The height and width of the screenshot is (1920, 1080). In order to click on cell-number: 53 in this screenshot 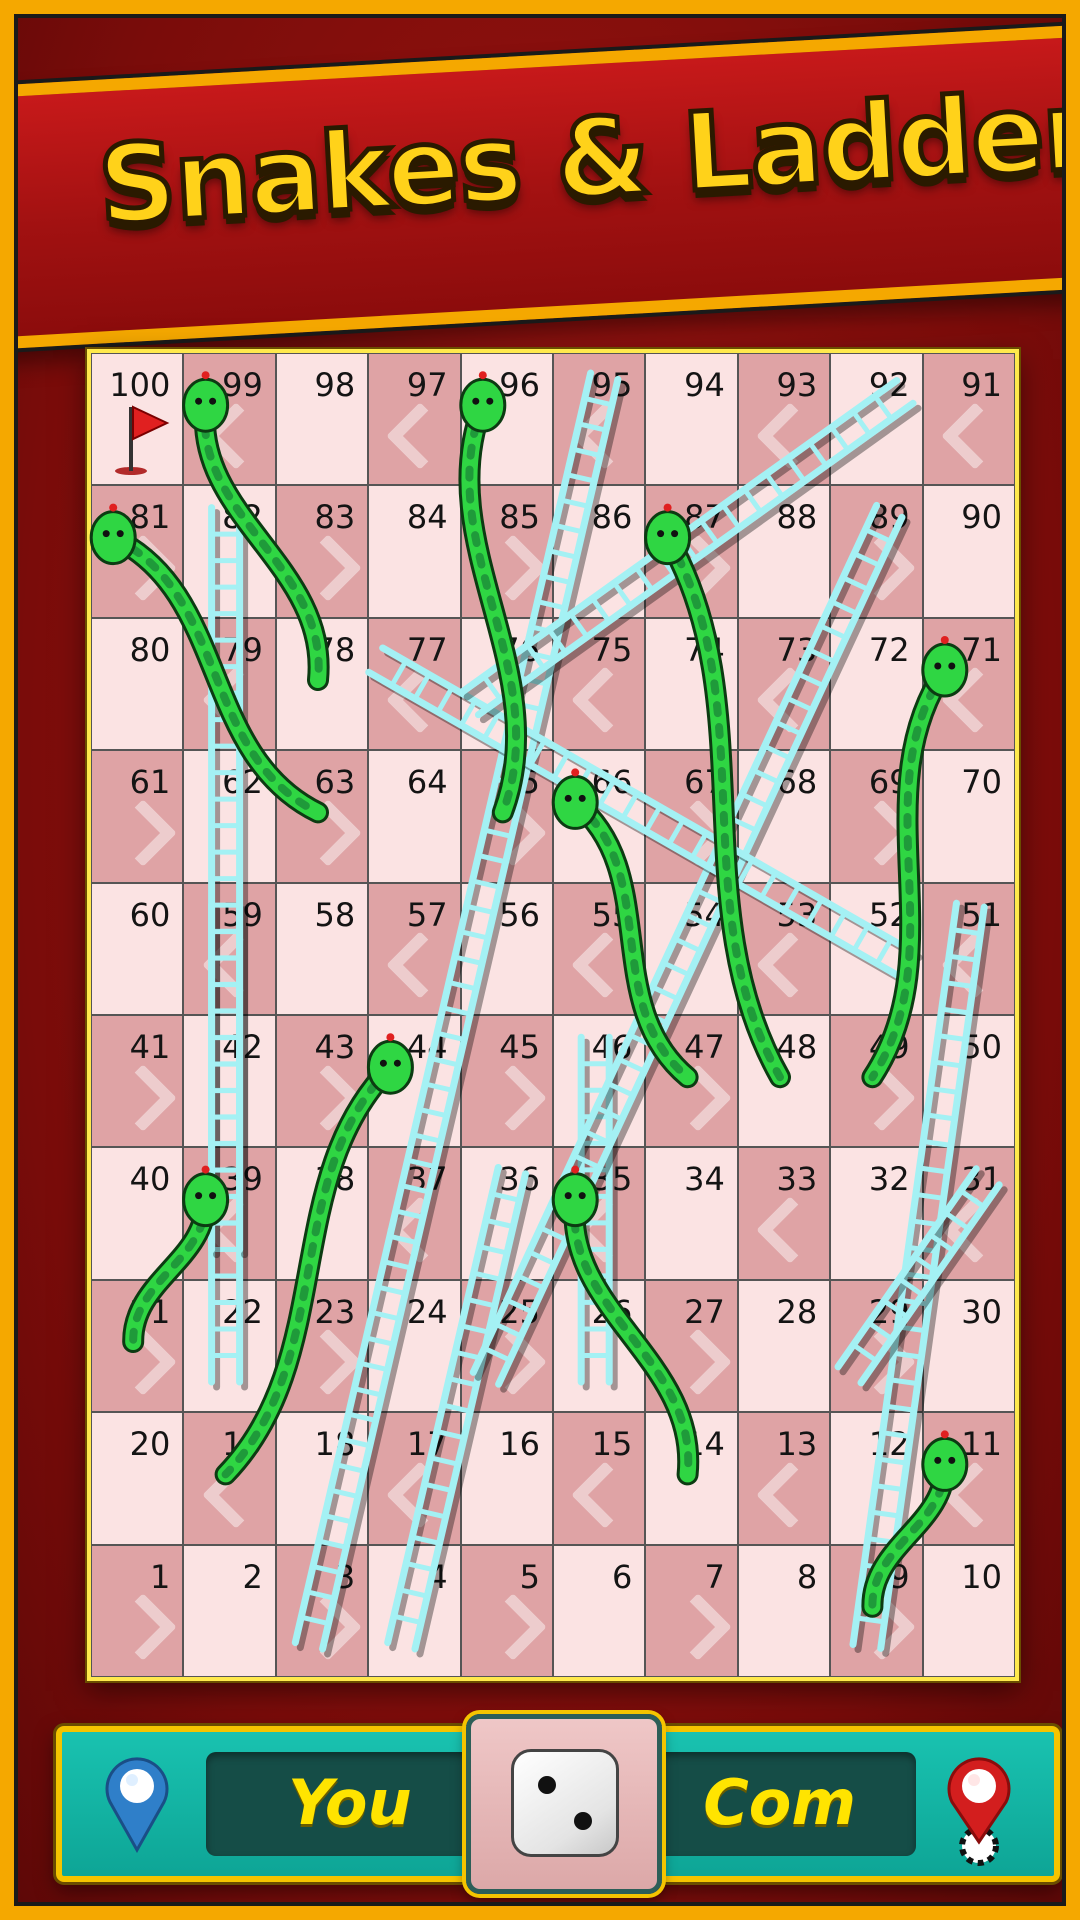, I will do `click(797, 914)`.